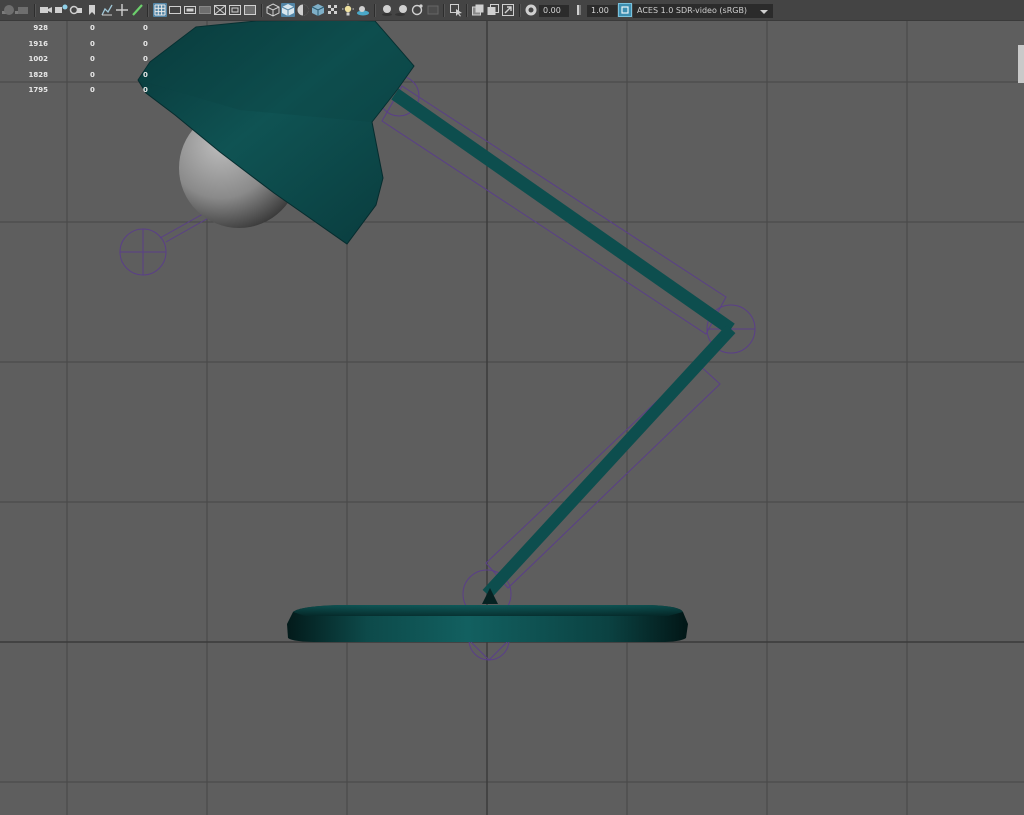  What do you see at coordinates (554, 11) in the screenshot?
I see `exposure-field: 0.00` at bounding box center [554, 11].